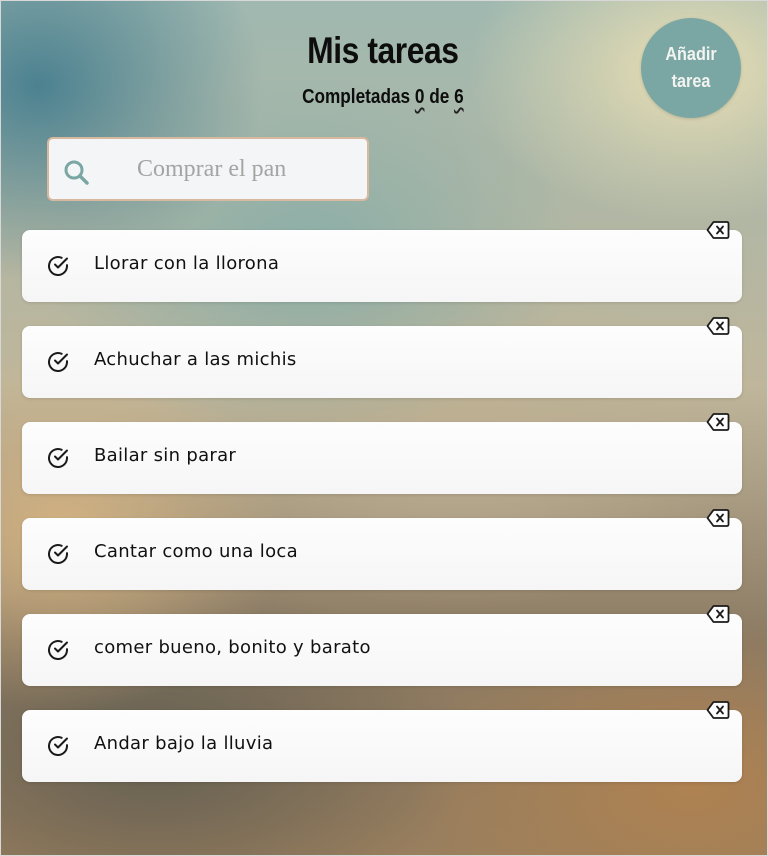 This screenshot has width=768, height=856. I want to click on task-text: Andar bajo la lluvia, so click(184, 743).